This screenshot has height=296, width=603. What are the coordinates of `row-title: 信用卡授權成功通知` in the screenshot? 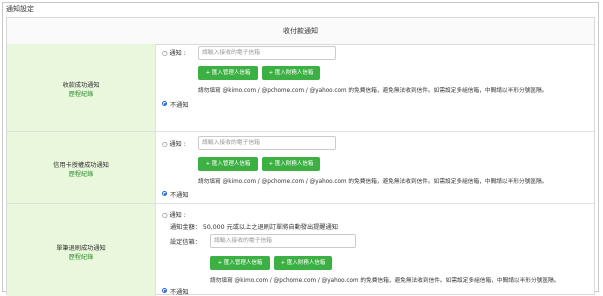 It's located at (81, 165).